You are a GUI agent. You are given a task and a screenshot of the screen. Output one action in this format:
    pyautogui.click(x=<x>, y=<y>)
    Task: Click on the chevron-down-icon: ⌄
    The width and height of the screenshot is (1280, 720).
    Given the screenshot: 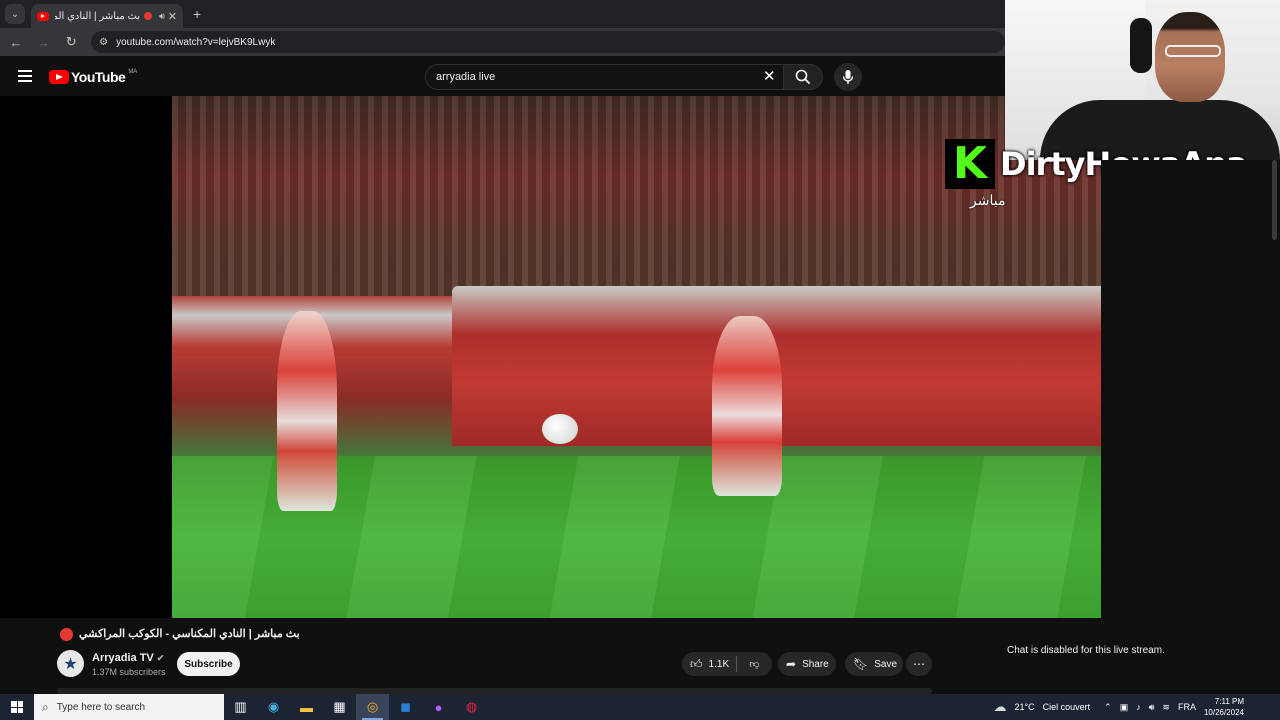 What is the action you would take?
    pyautogui.click(x=15, y=14)
    